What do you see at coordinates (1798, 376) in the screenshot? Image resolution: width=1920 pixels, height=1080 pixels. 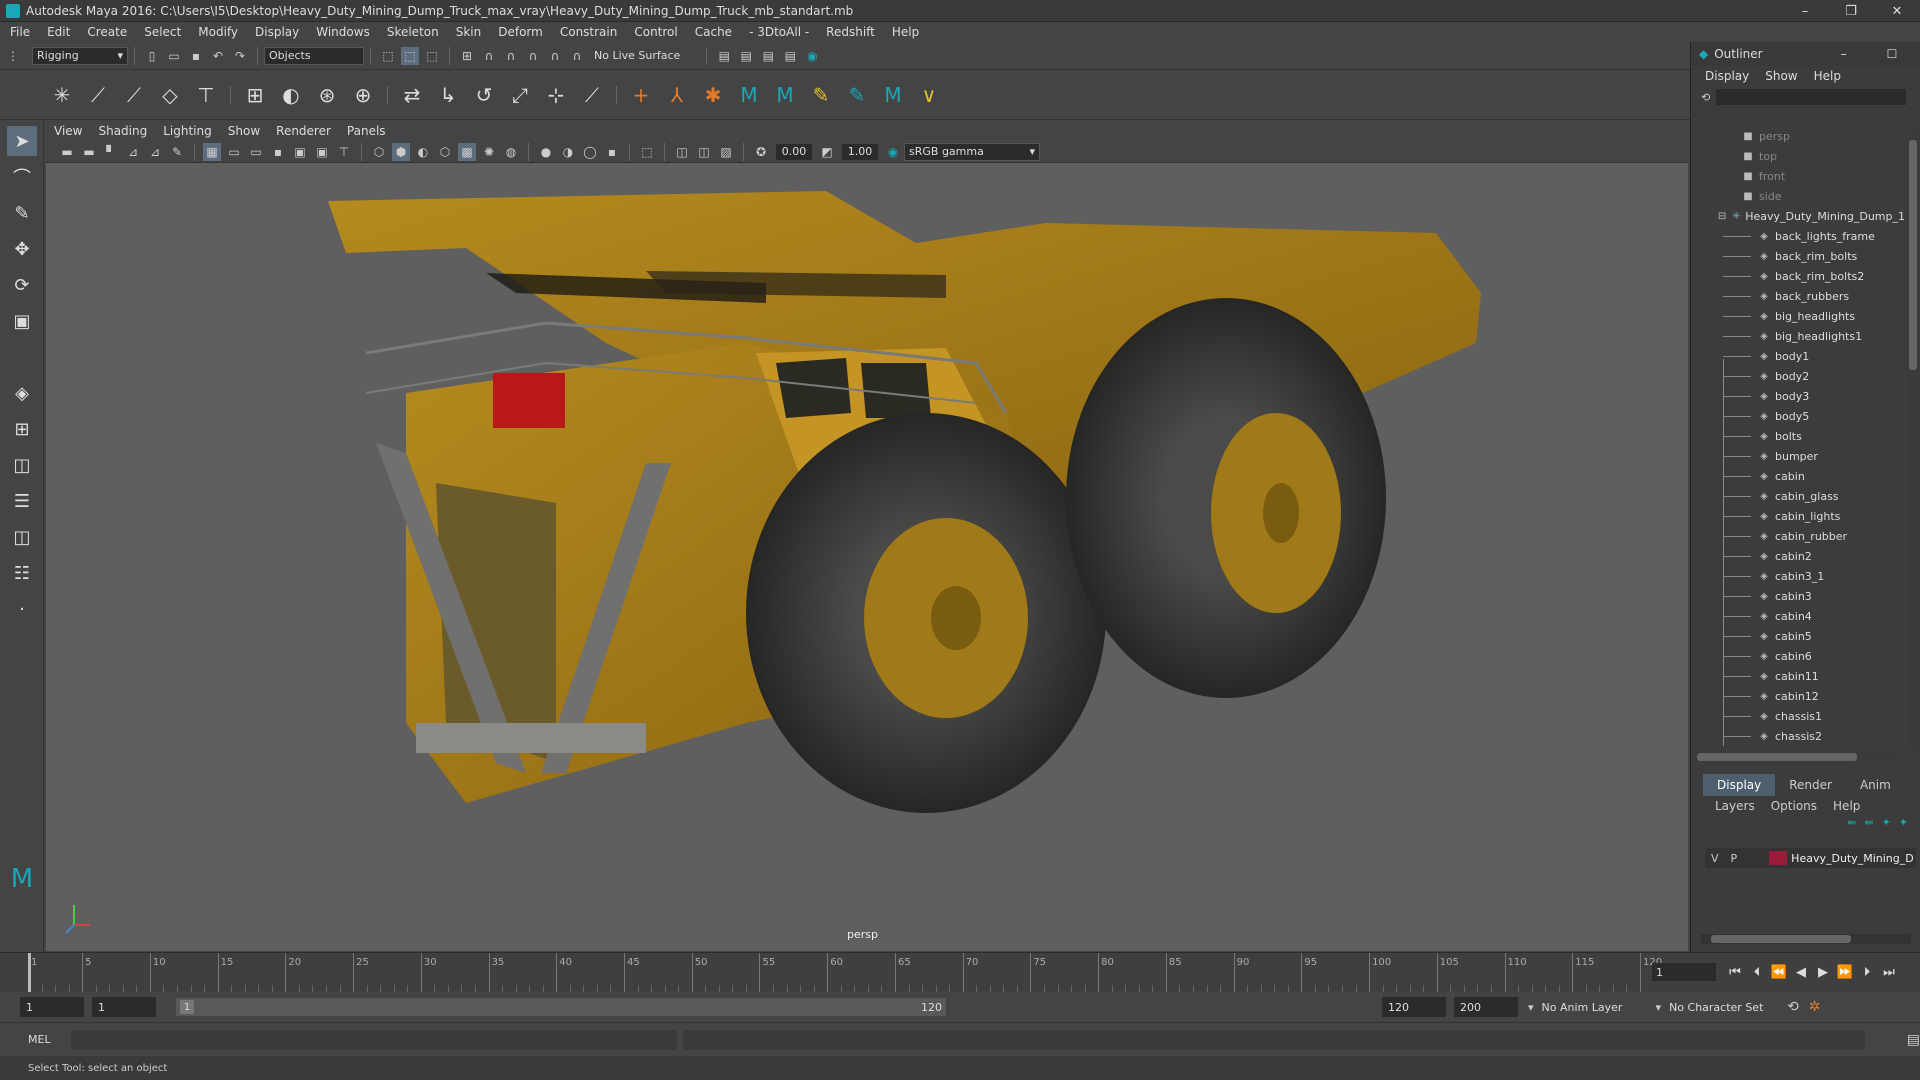 I see `outliner-item: ◈ body2` at bounding box center [1798, 376].